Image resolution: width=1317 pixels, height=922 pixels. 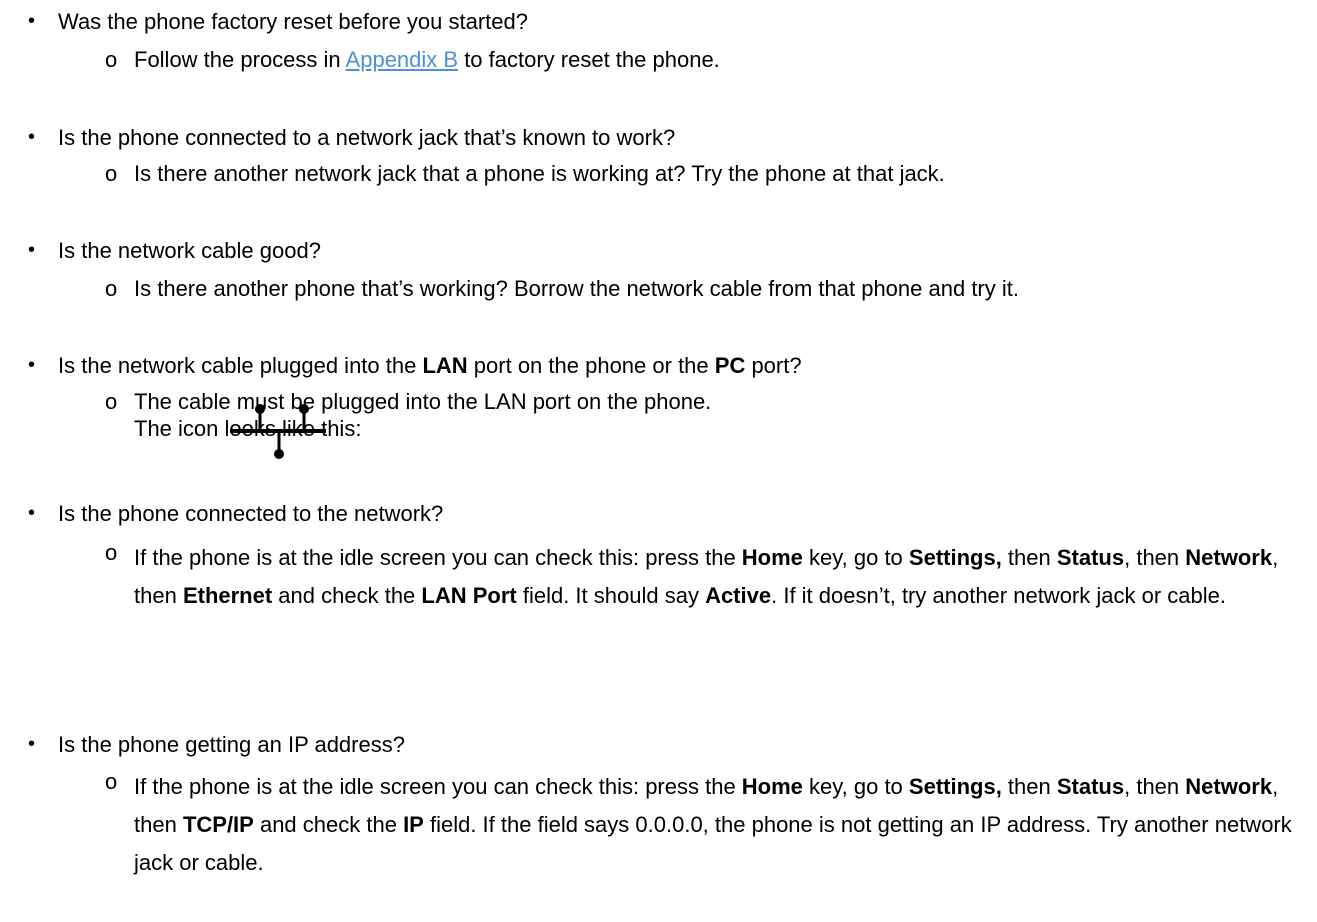 What do you see at coordinates (189, 250) in the screenshot?
I see `question-text: Is the network cable good?` at bounding box center [189, 250].